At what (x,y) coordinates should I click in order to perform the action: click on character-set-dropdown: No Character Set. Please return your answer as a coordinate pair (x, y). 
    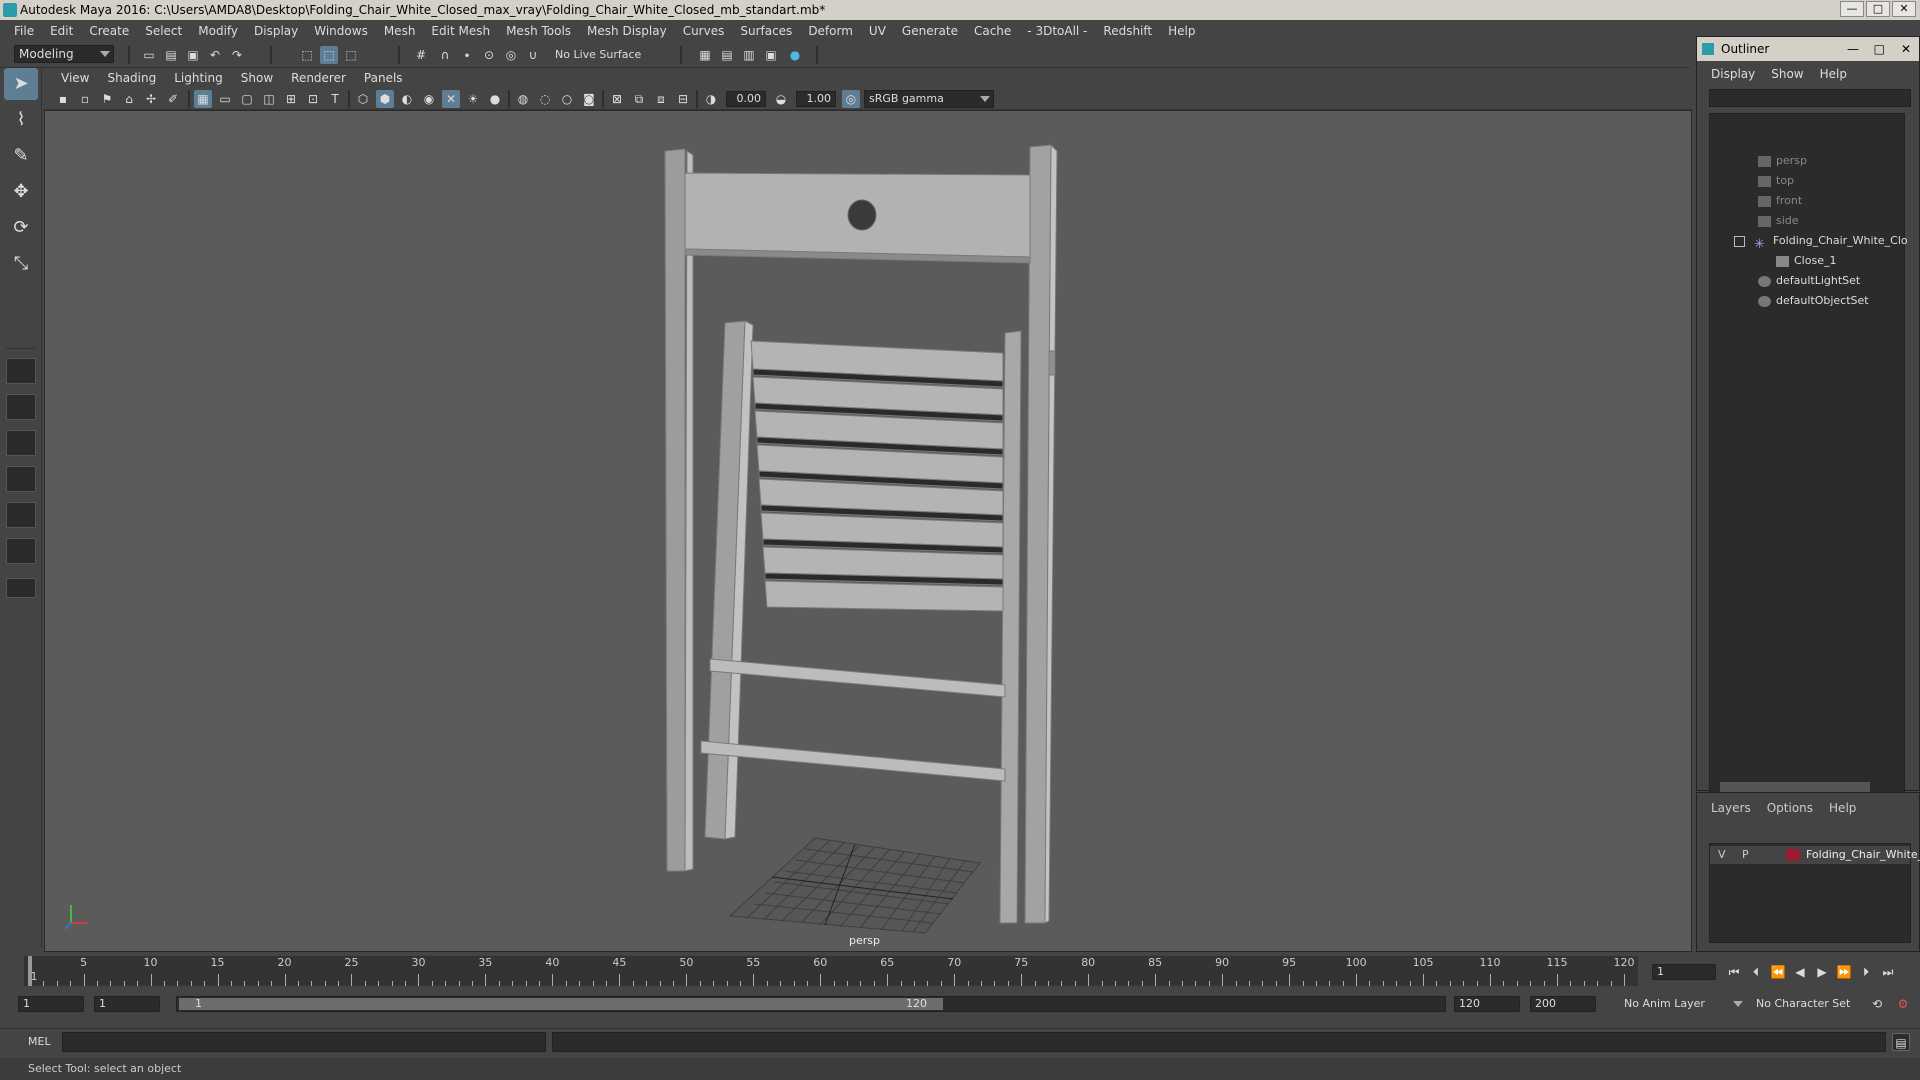
    Looking at the image, I should click on (1808, 1005).